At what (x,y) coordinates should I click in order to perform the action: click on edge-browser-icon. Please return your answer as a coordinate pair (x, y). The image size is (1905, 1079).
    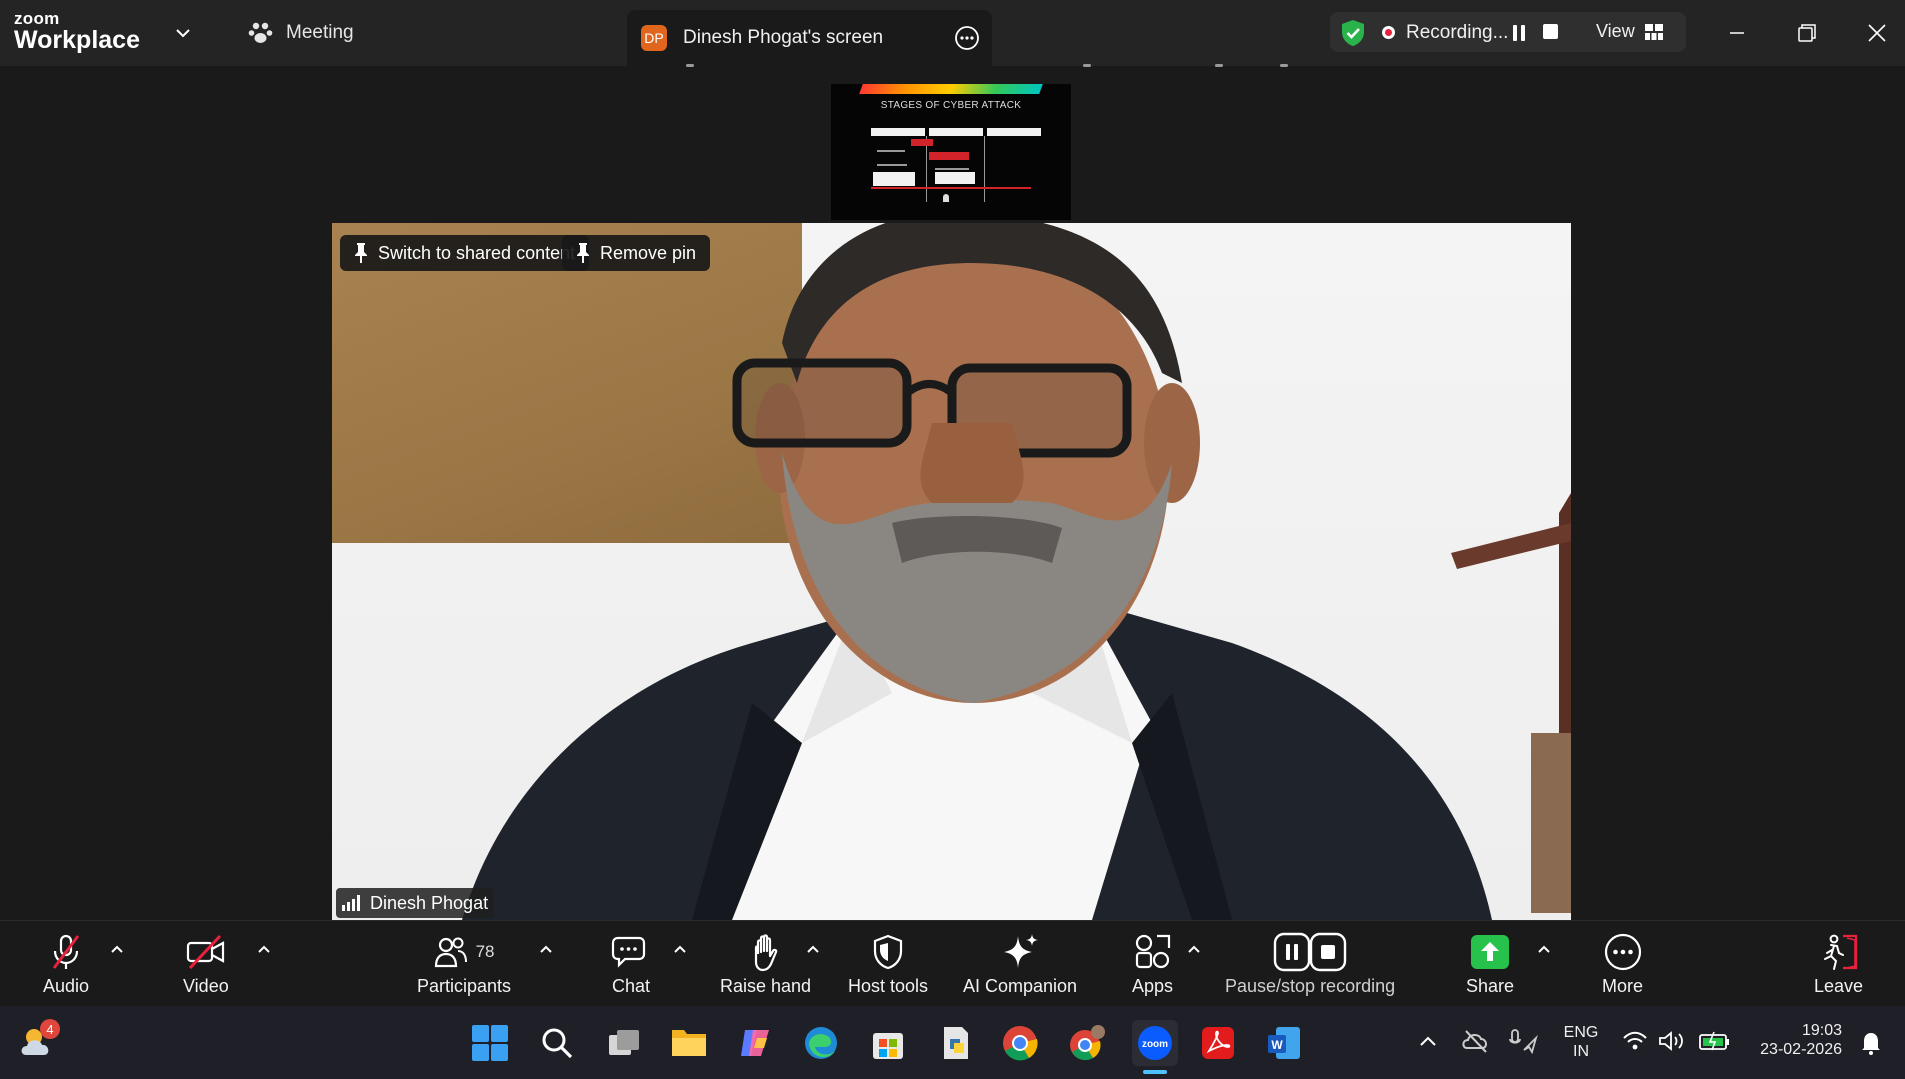
    Looking at the image, I should click on (821, 1043).